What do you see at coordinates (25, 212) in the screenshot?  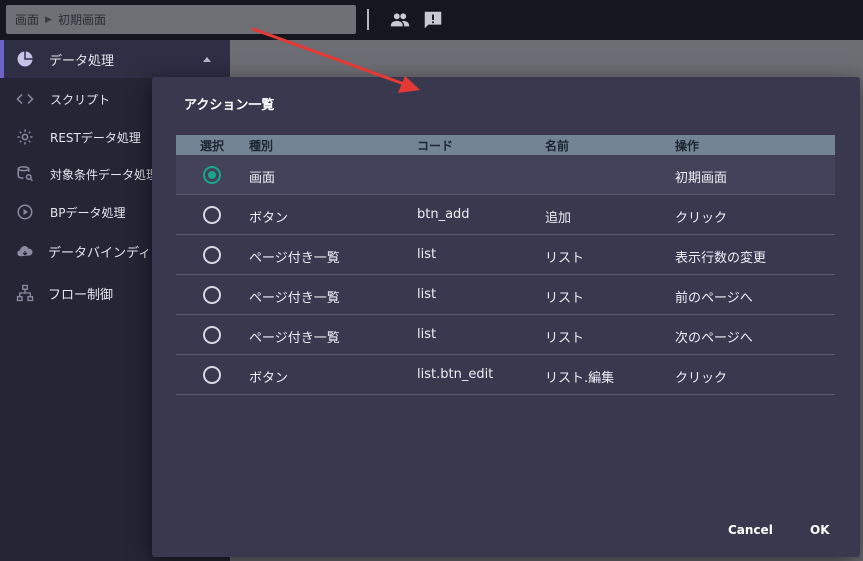 I see `play-circle-icon` at bounding box center [25, 212].